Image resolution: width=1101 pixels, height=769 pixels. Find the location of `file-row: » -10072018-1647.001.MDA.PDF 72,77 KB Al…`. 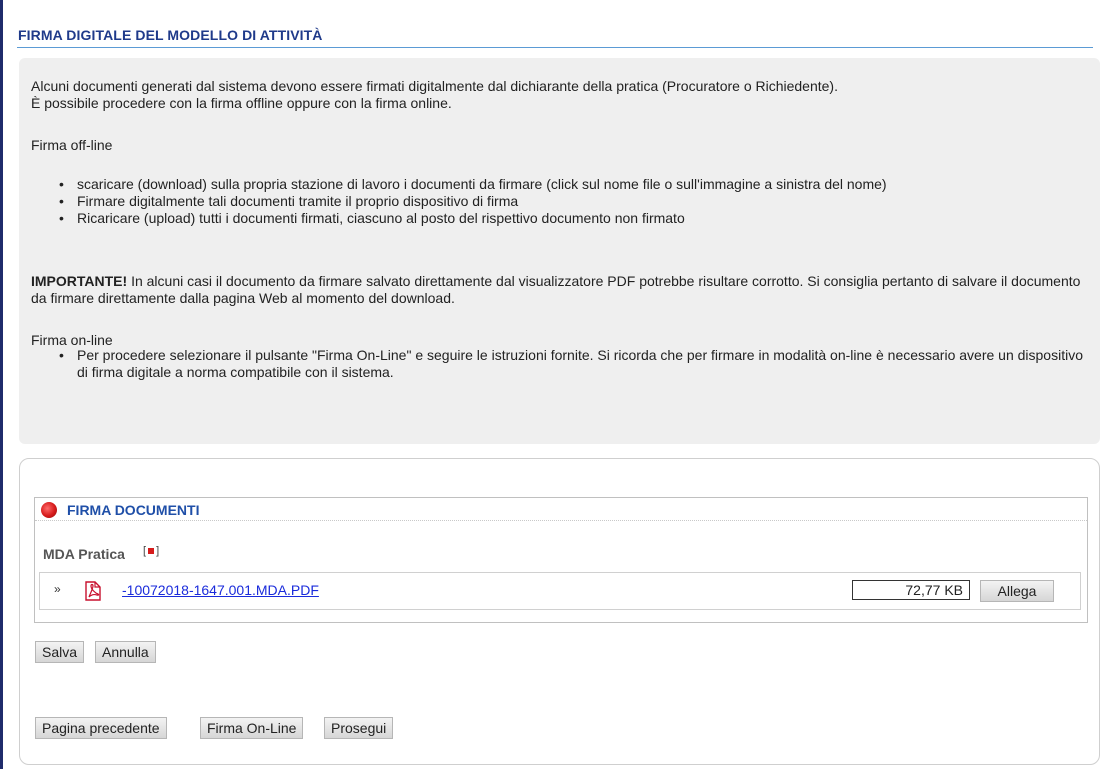

file-row: » -10072018-1647.001.MDA.PDF 72,77 KB Al… is located at coordinates (560, 591).